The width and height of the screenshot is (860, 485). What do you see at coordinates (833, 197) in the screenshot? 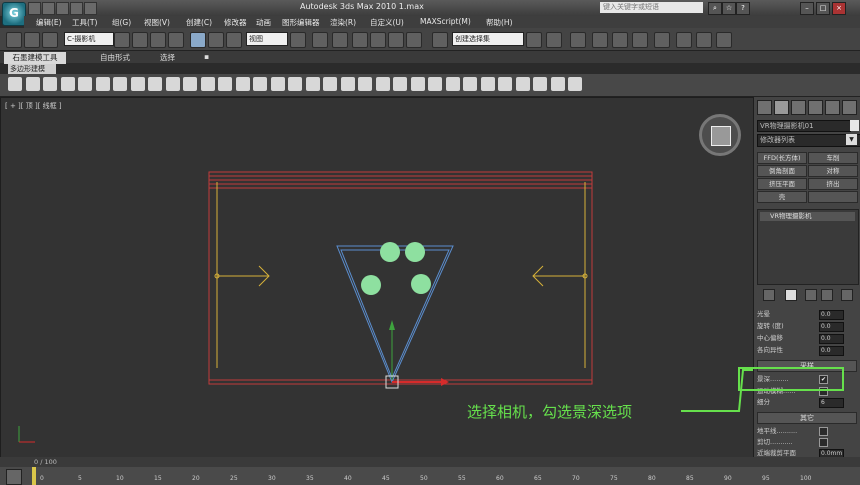
I see `modifier-button-empty` at bounding box center [833, 197].